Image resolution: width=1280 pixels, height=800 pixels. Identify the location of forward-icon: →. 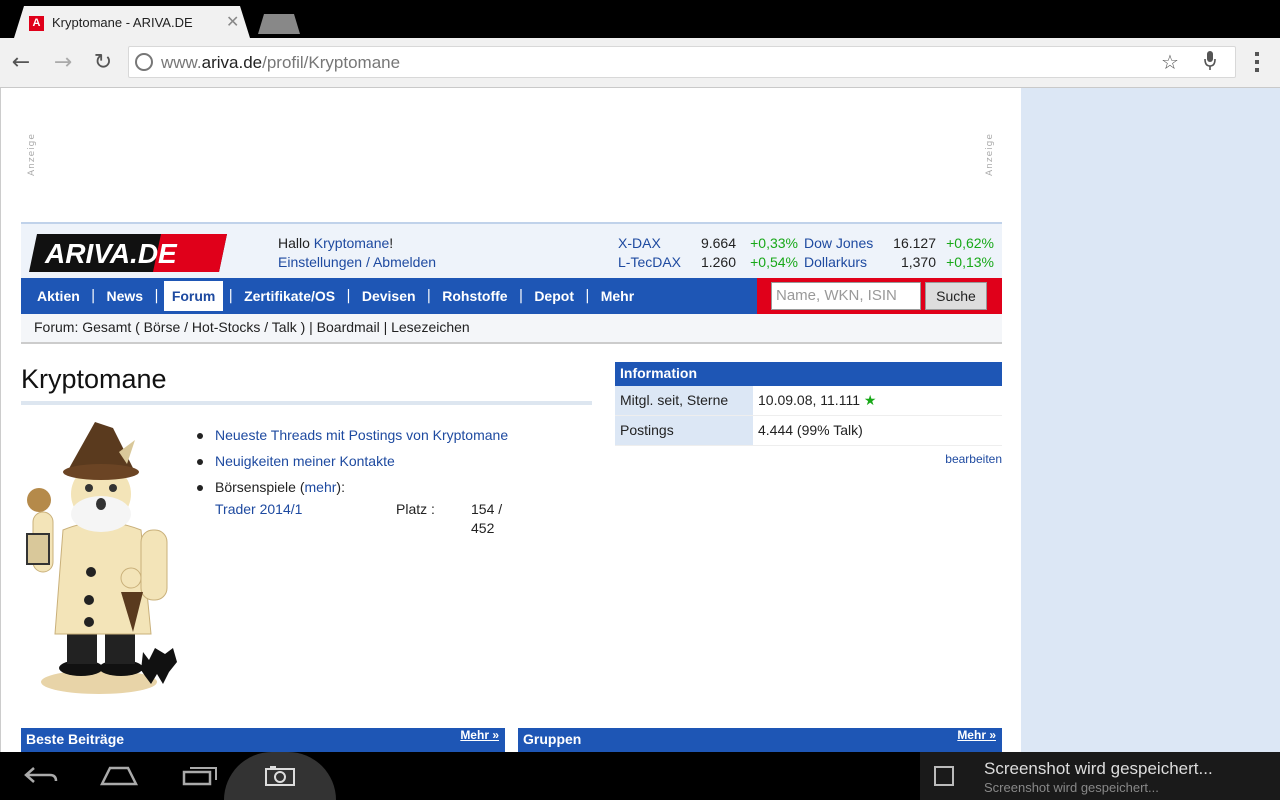
(63, 63).